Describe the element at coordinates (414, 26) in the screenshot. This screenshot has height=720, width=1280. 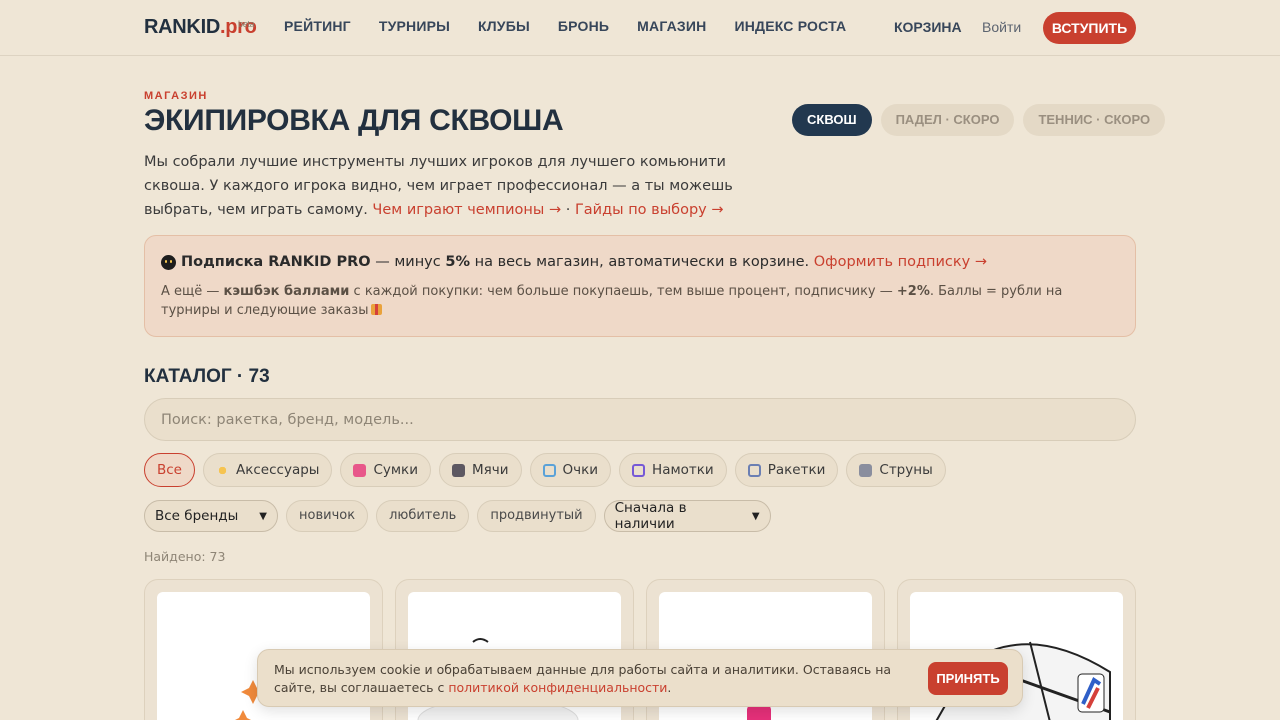
I see `nav-tournaments: ТУРНИРЫ` at that location.